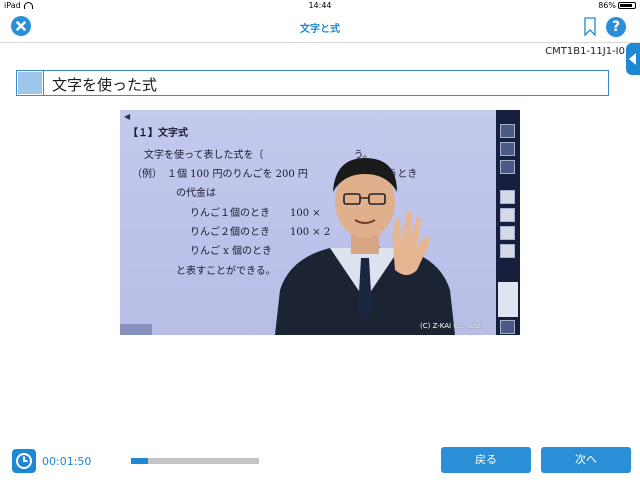 This screenshot has height=480, width=640. What do you see at coordinates (585, 51) in the screenshot?
I see `document-code: CMT1B1-11J1-I0` at bounding box center [585, 51].